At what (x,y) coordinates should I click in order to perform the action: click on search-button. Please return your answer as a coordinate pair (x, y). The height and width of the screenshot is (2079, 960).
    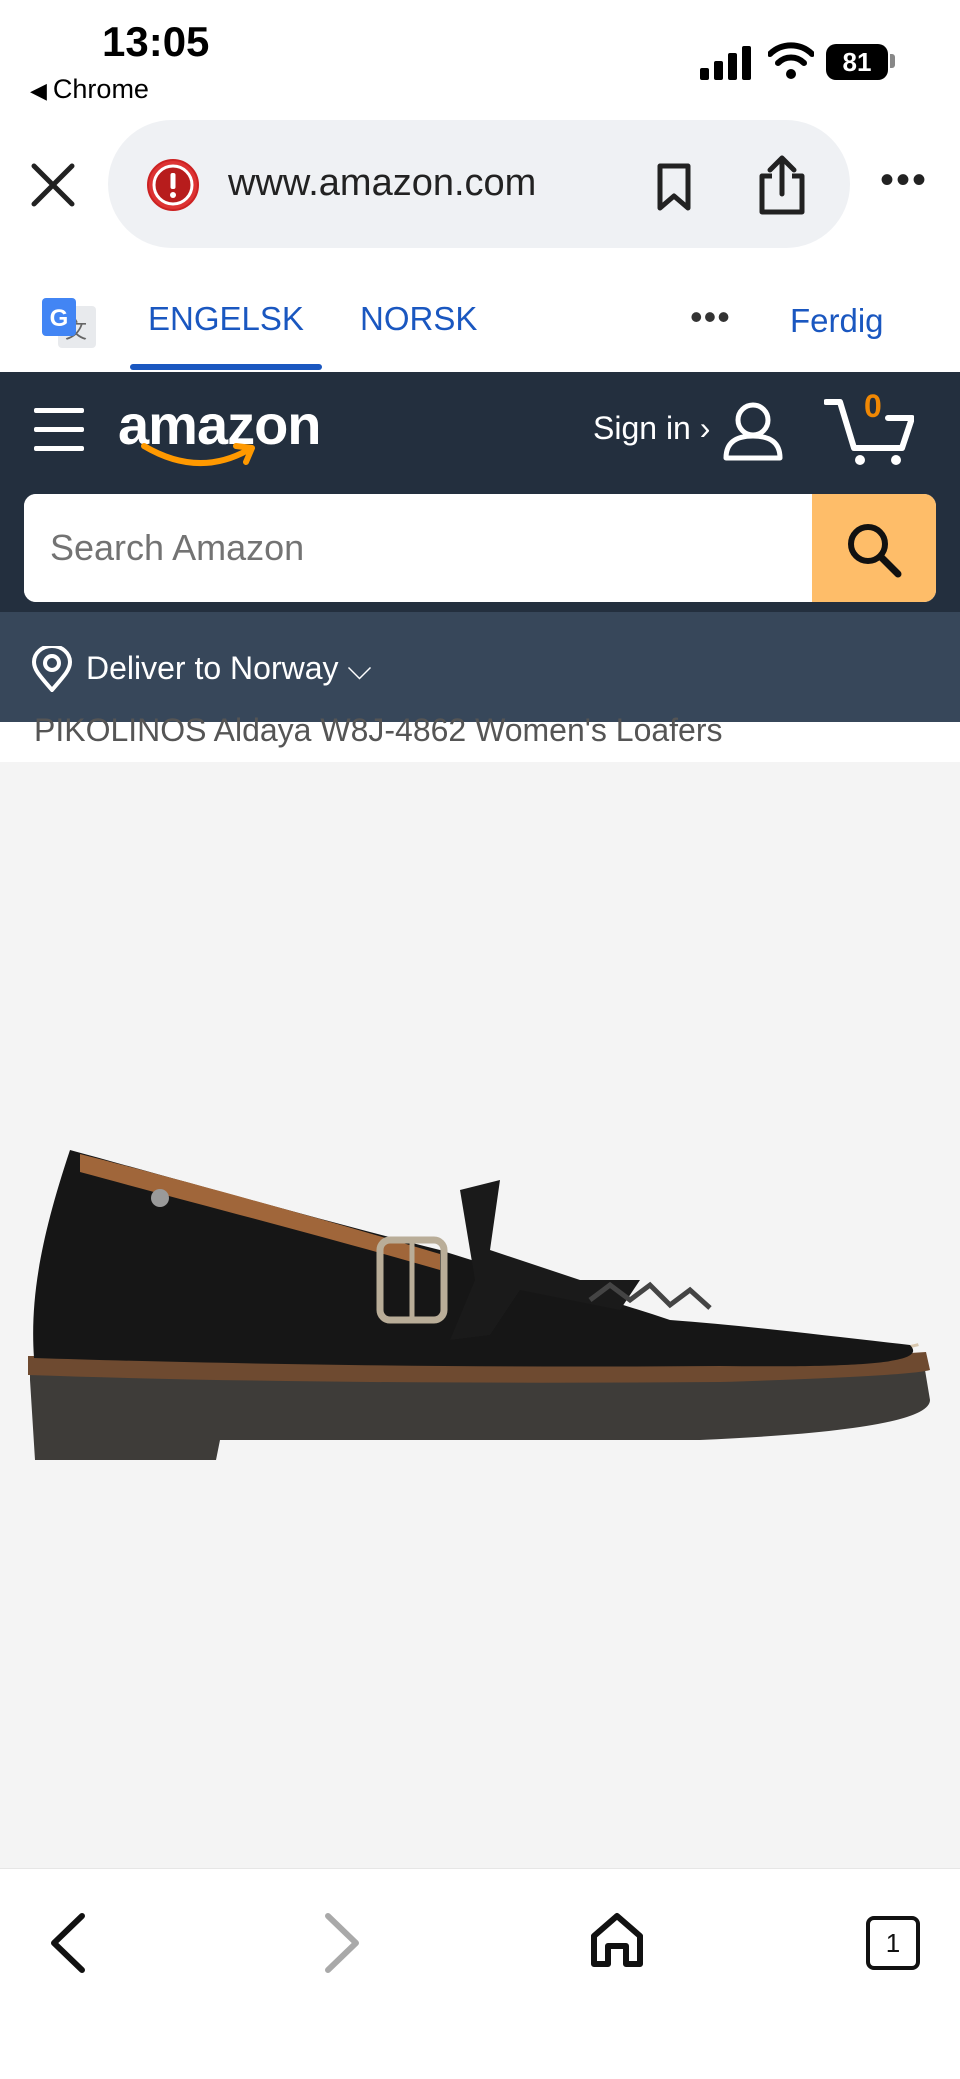
    Looking at the image, I should click on (874, 548).